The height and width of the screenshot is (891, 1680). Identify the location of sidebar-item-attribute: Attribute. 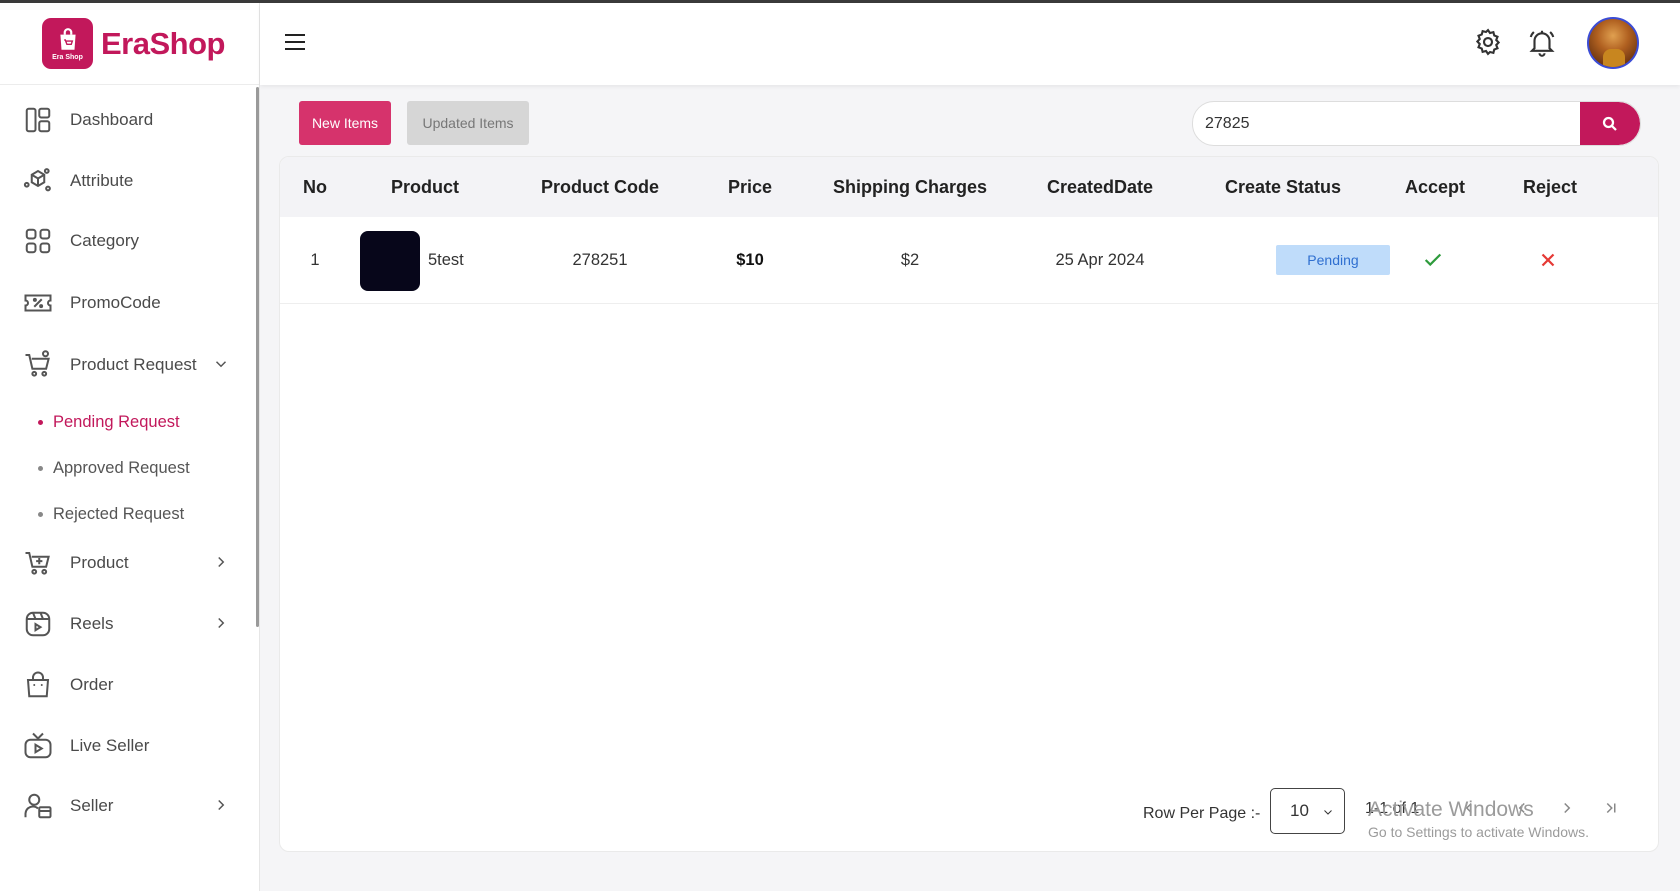
(129, 181).